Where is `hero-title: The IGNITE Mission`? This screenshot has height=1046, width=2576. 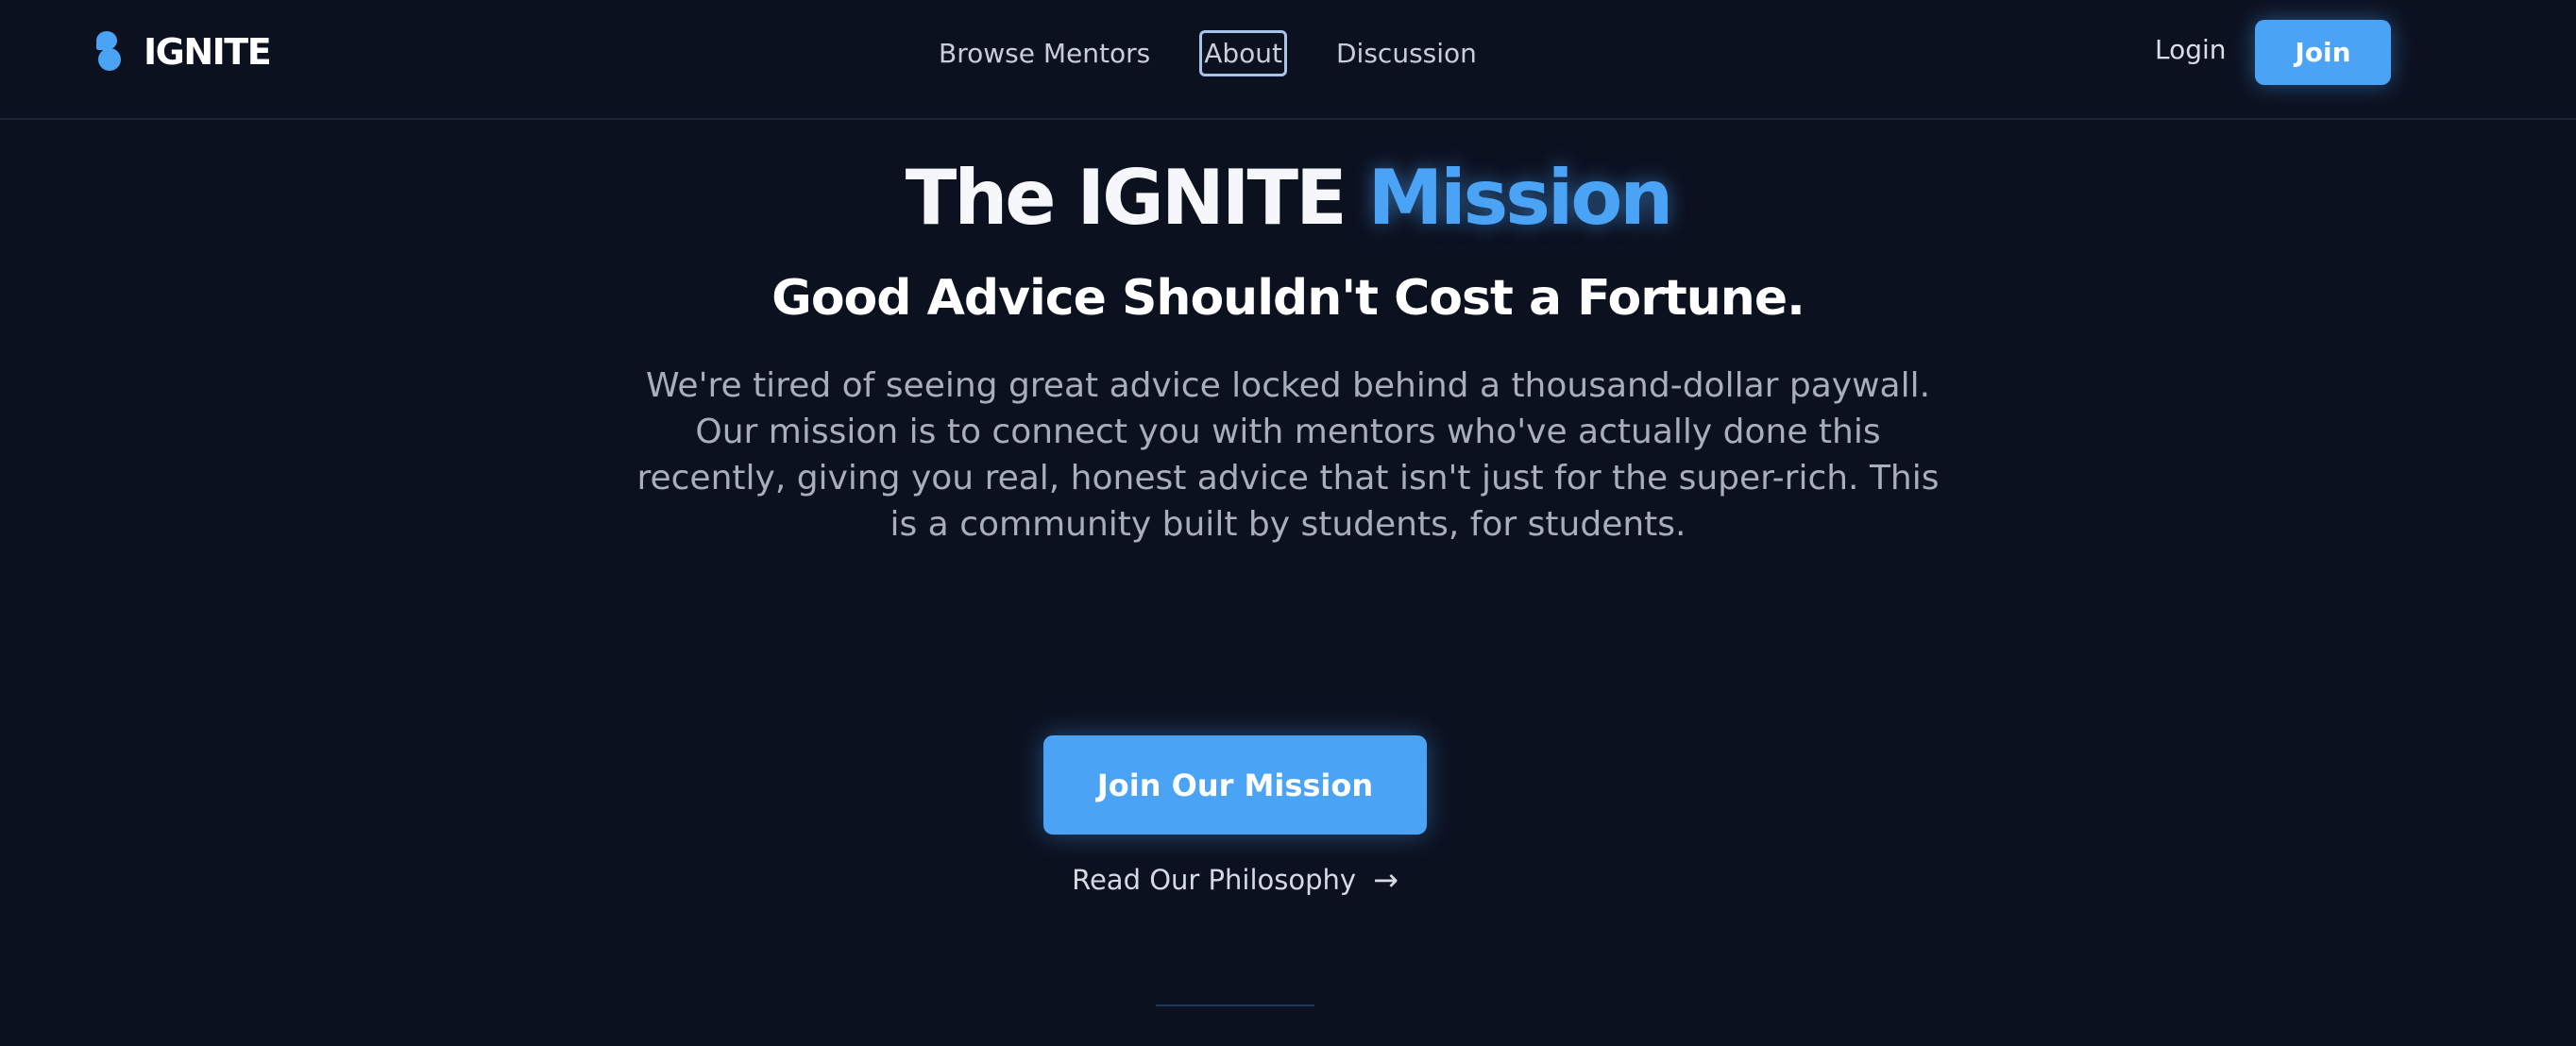 hero-title: The IGNITE Mission is located at coordinates (1288, 198).